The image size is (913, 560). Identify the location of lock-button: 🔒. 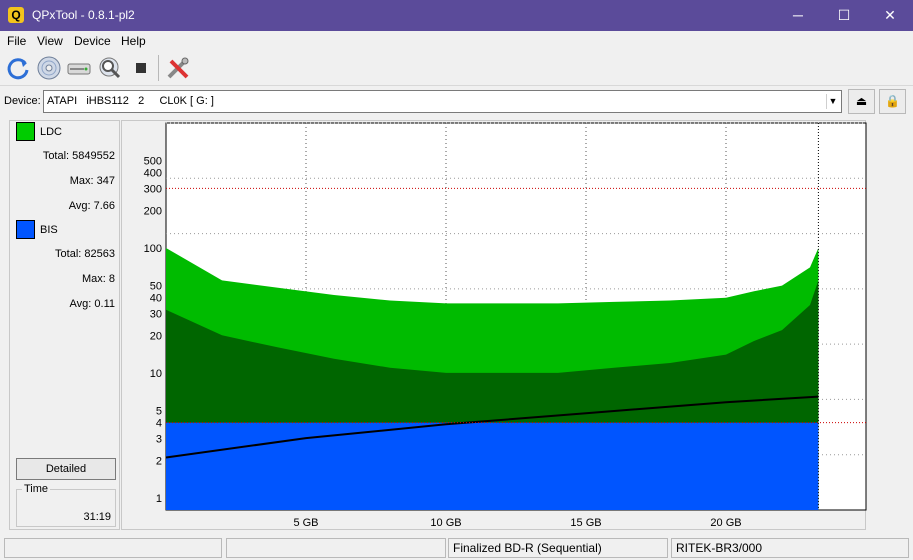
(892, 101).